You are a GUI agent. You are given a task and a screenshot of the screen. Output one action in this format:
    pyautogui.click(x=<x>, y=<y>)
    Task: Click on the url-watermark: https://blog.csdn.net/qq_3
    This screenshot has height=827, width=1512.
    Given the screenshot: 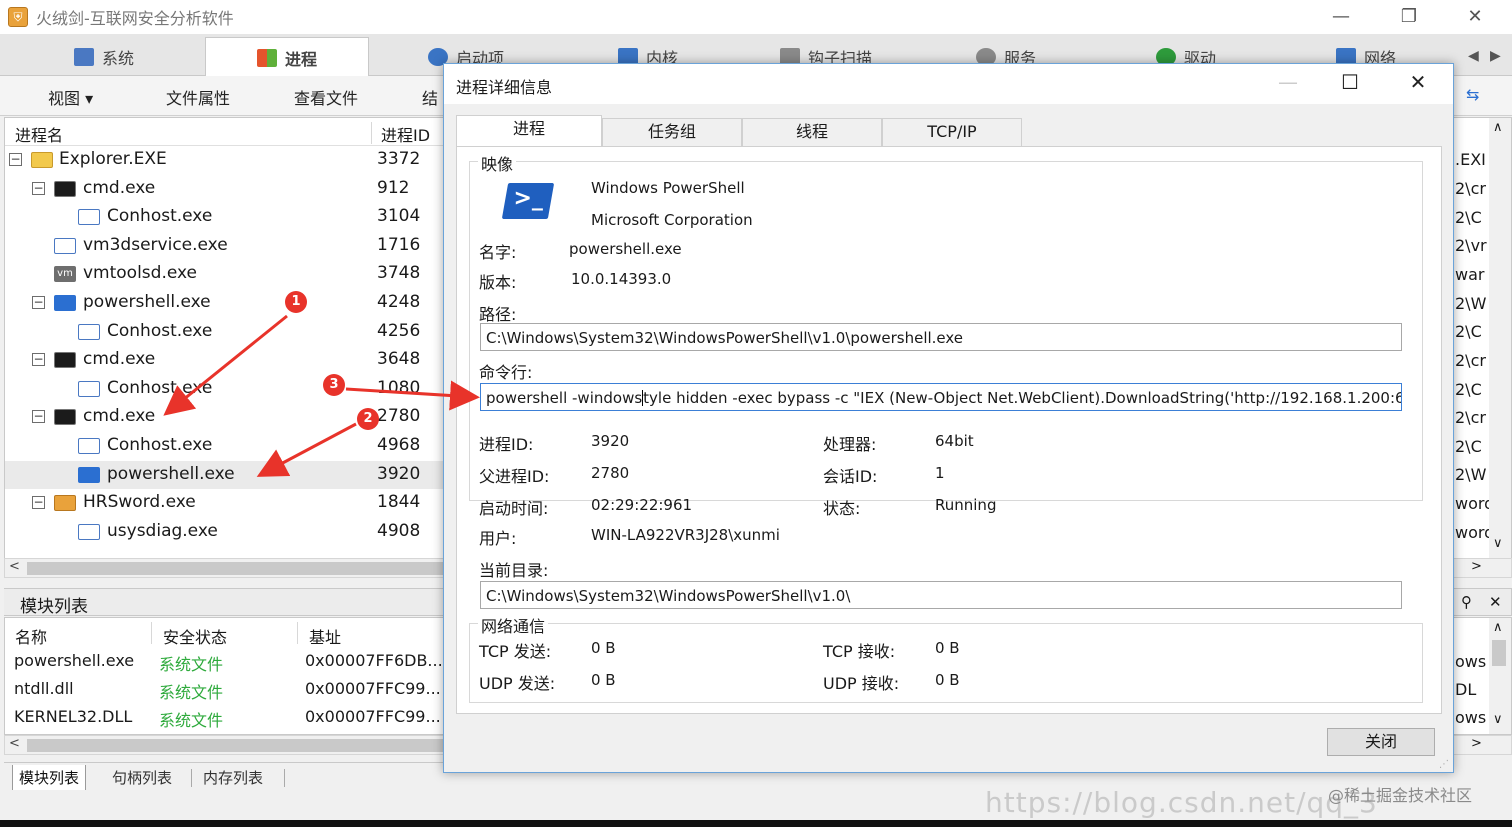 What is the action you would take?
    pyautogui.click(x=1181, y=802)
    